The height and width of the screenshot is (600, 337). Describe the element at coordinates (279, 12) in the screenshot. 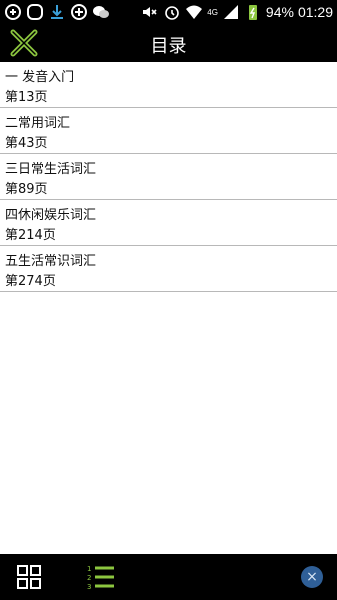

I see `battery-percent: 94%` at that location.